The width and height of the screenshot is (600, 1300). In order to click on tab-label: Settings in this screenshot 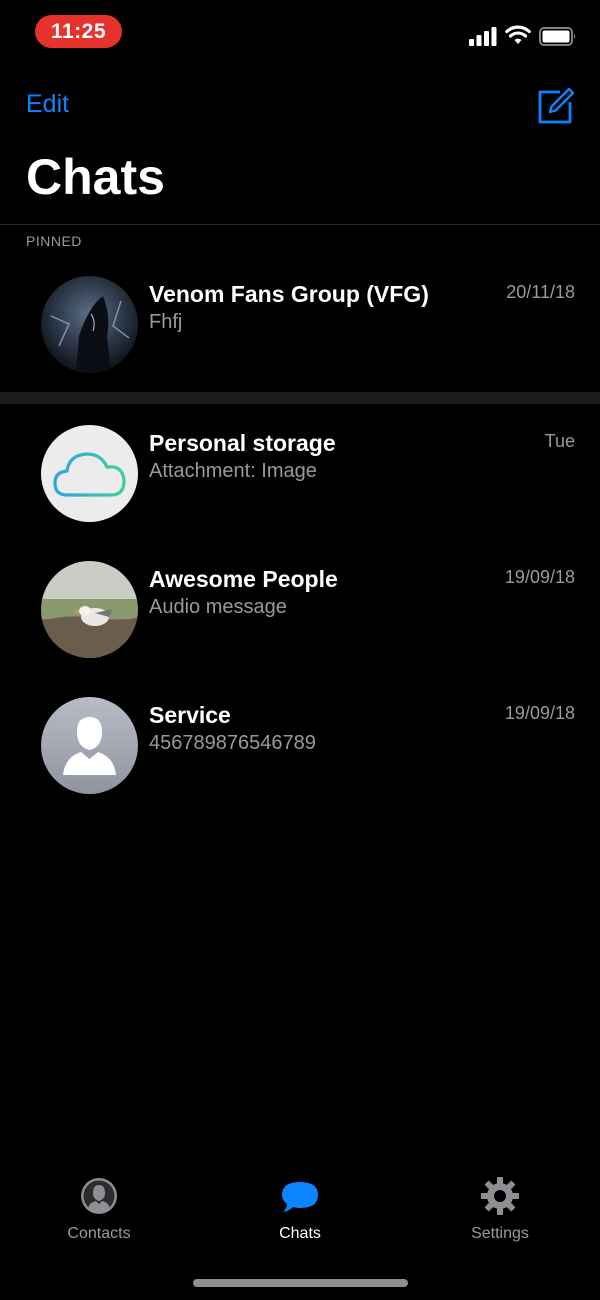, I will do `click(500, 1233)`.